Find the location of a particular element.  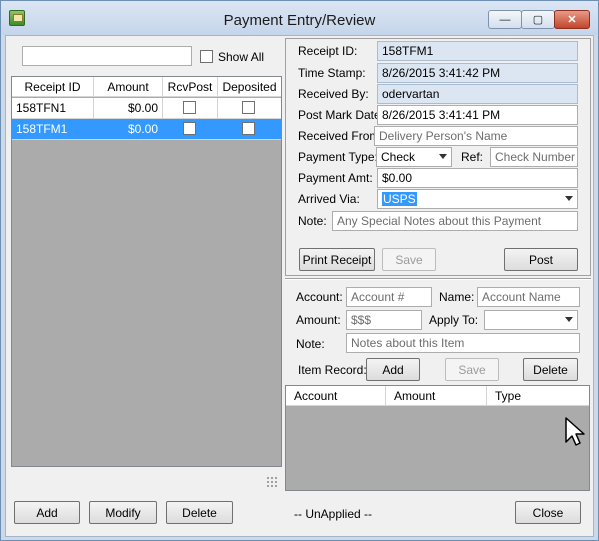

account-name-input: Account Name is located at coordinates (528, 297).